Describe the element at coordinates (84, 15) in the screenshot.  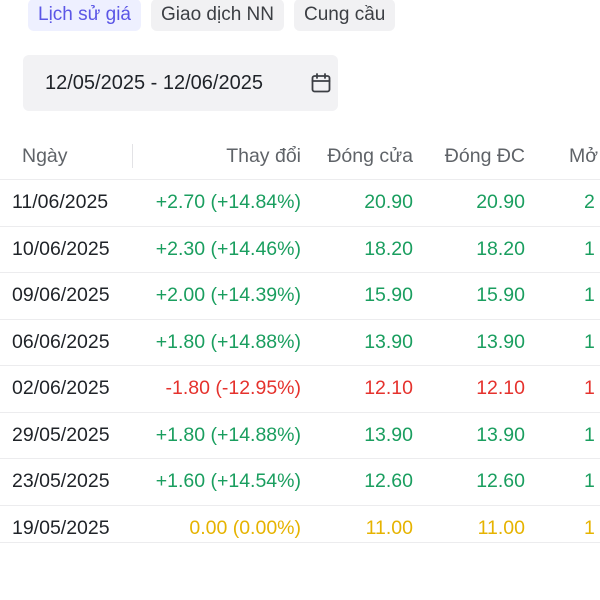
I see `tab-price-history: Lịch sử giá` at that location.